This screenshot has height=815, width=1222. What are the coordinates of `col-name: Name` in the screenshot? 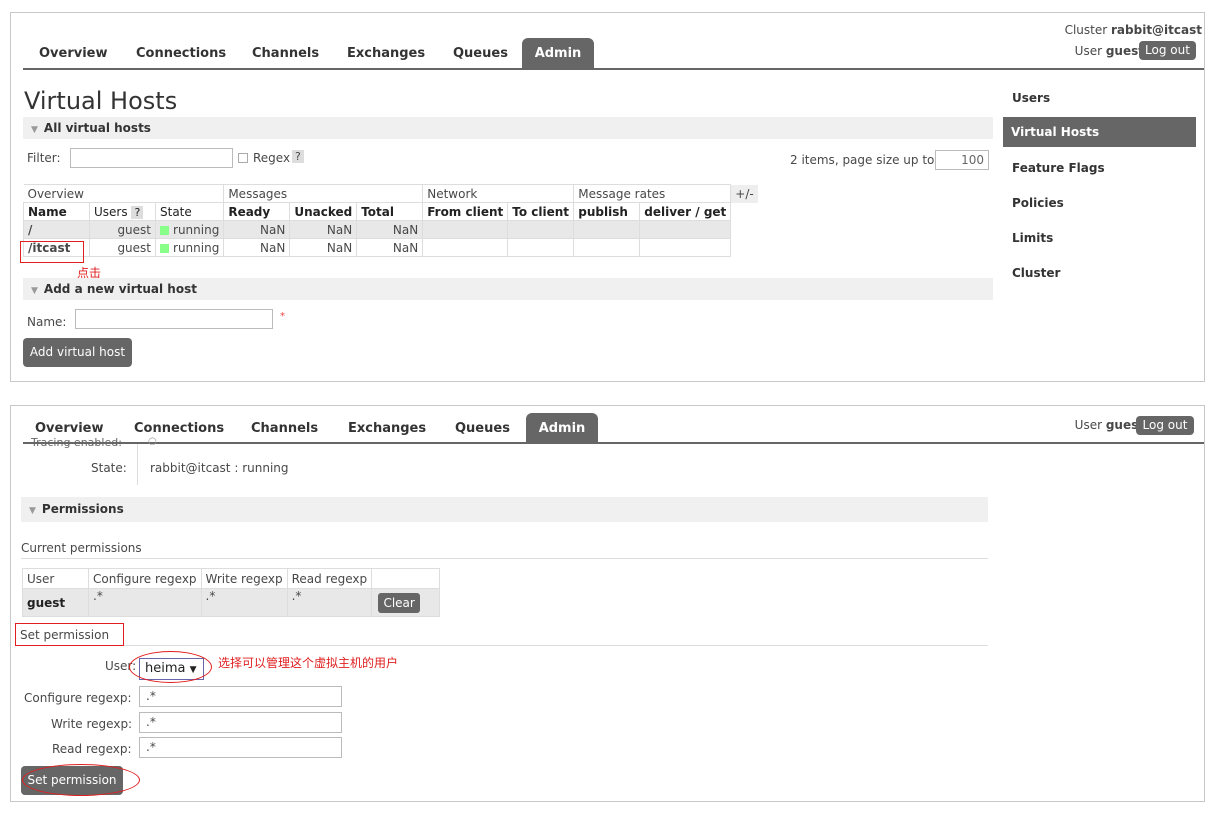 It's located at (56, 211).